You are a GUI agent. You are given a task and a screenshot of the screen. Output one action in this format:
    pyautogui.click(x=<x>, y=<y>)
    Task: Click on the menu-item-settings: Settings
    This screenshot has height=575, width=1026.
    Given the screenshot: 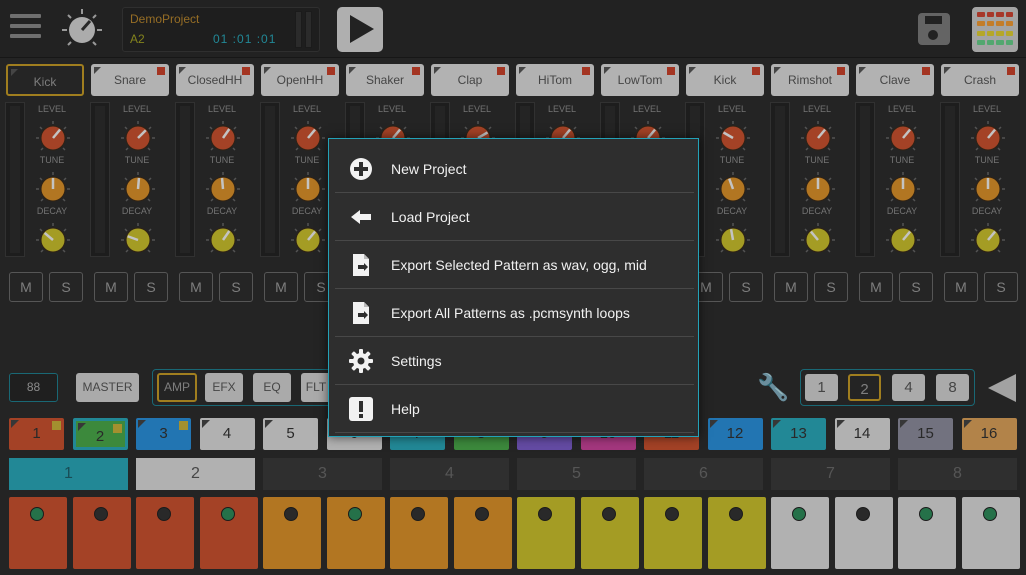 What is the action you would take?
    pyautogui.click(x=514, y=361)
    